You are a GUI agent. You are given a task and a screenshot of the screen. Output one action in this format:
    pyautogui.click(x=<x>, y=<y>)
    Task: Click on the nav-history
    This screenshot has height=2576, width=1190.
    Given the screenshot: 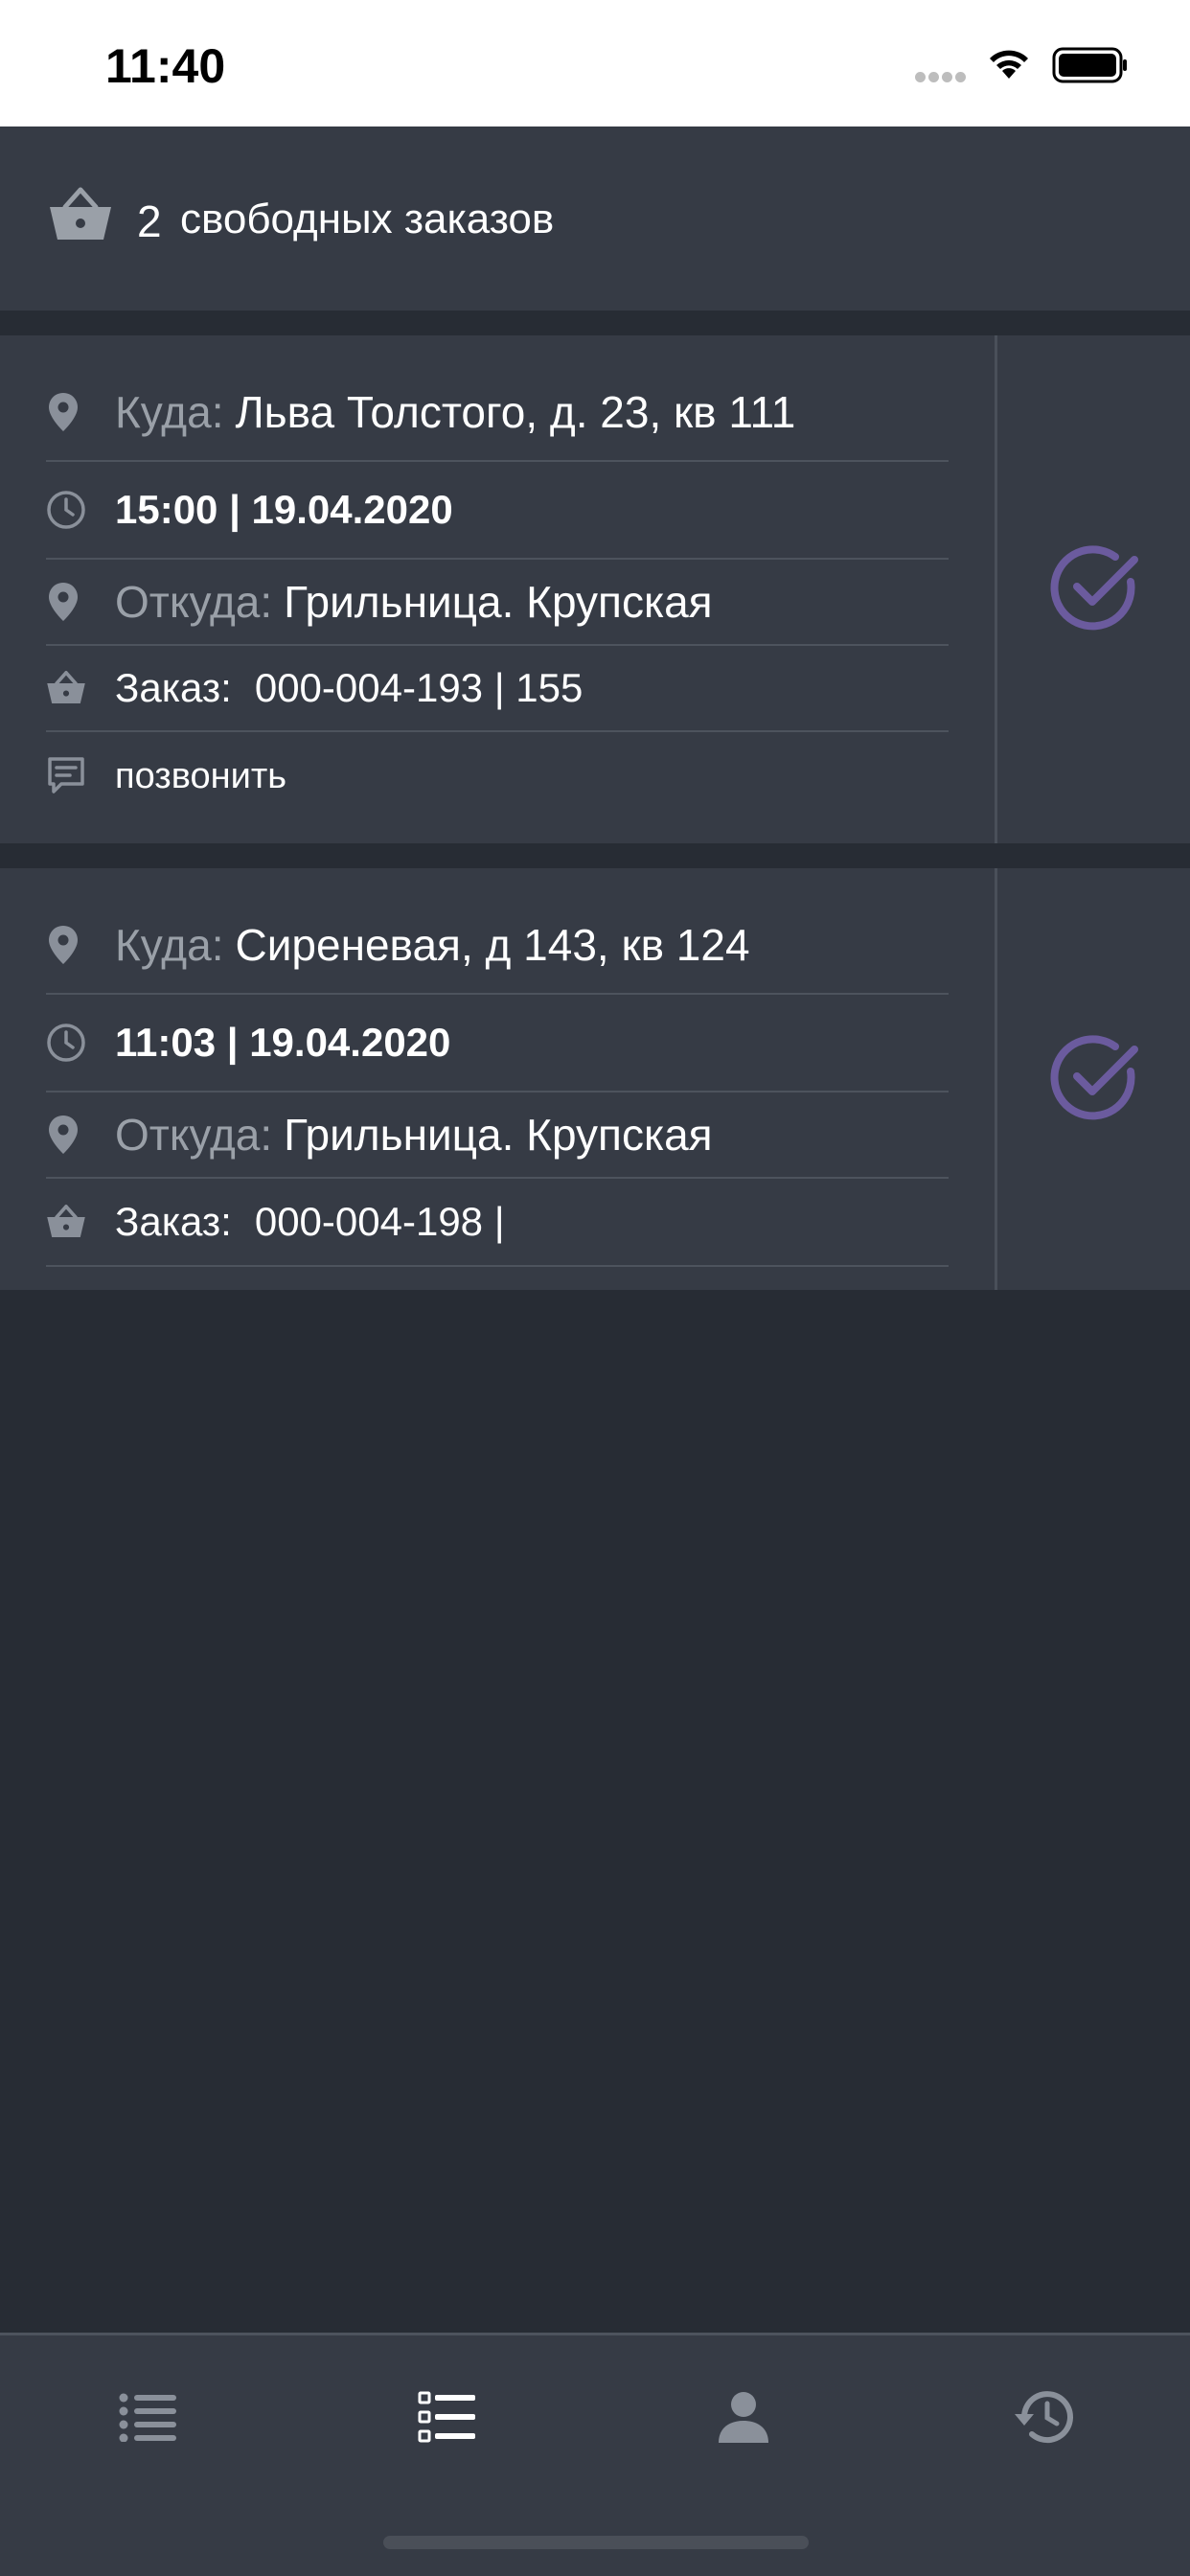 What is the action you would take?
    pyautogui.click(x=1042, y=2417)
    